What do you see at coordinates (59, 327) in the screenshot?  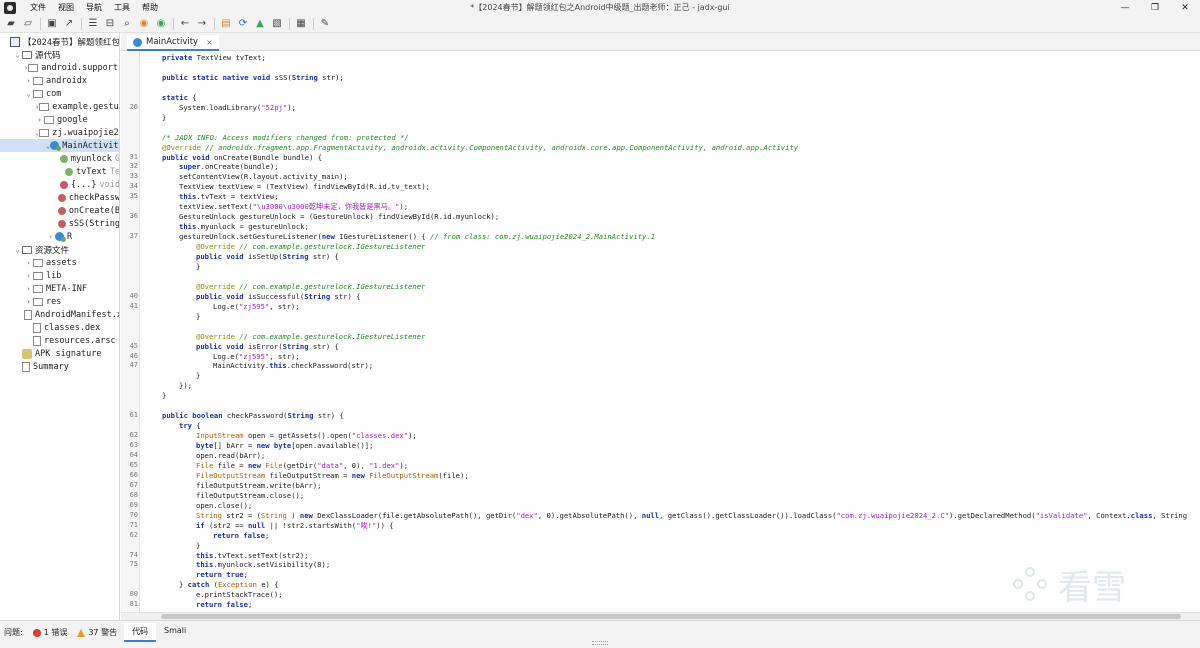 I see `tree-item: classes.dex` at bounding box center [59, 327].